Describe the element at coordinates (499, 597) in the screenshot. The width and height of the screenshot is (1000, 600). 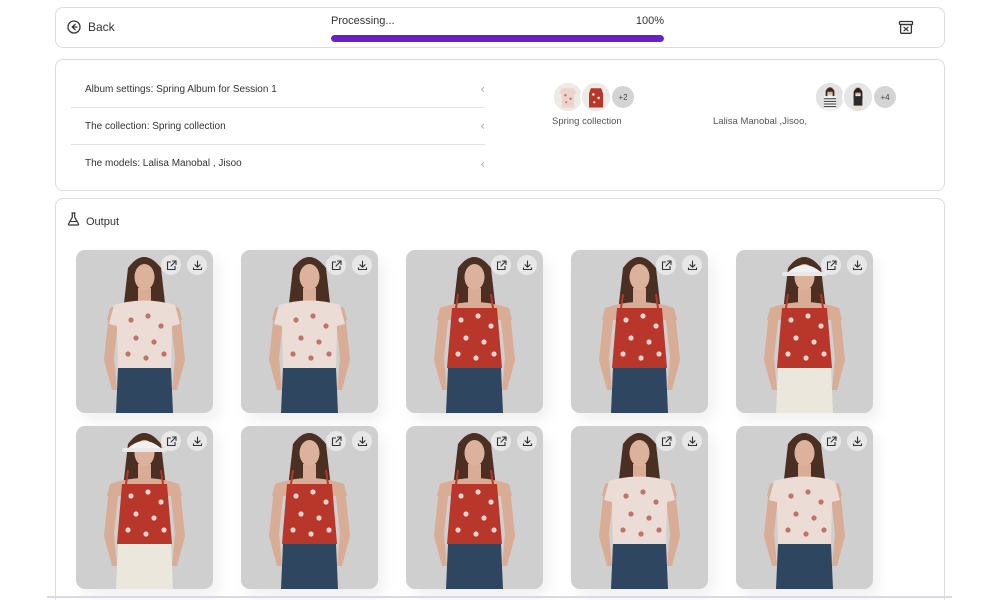
I see `divider` at that location.